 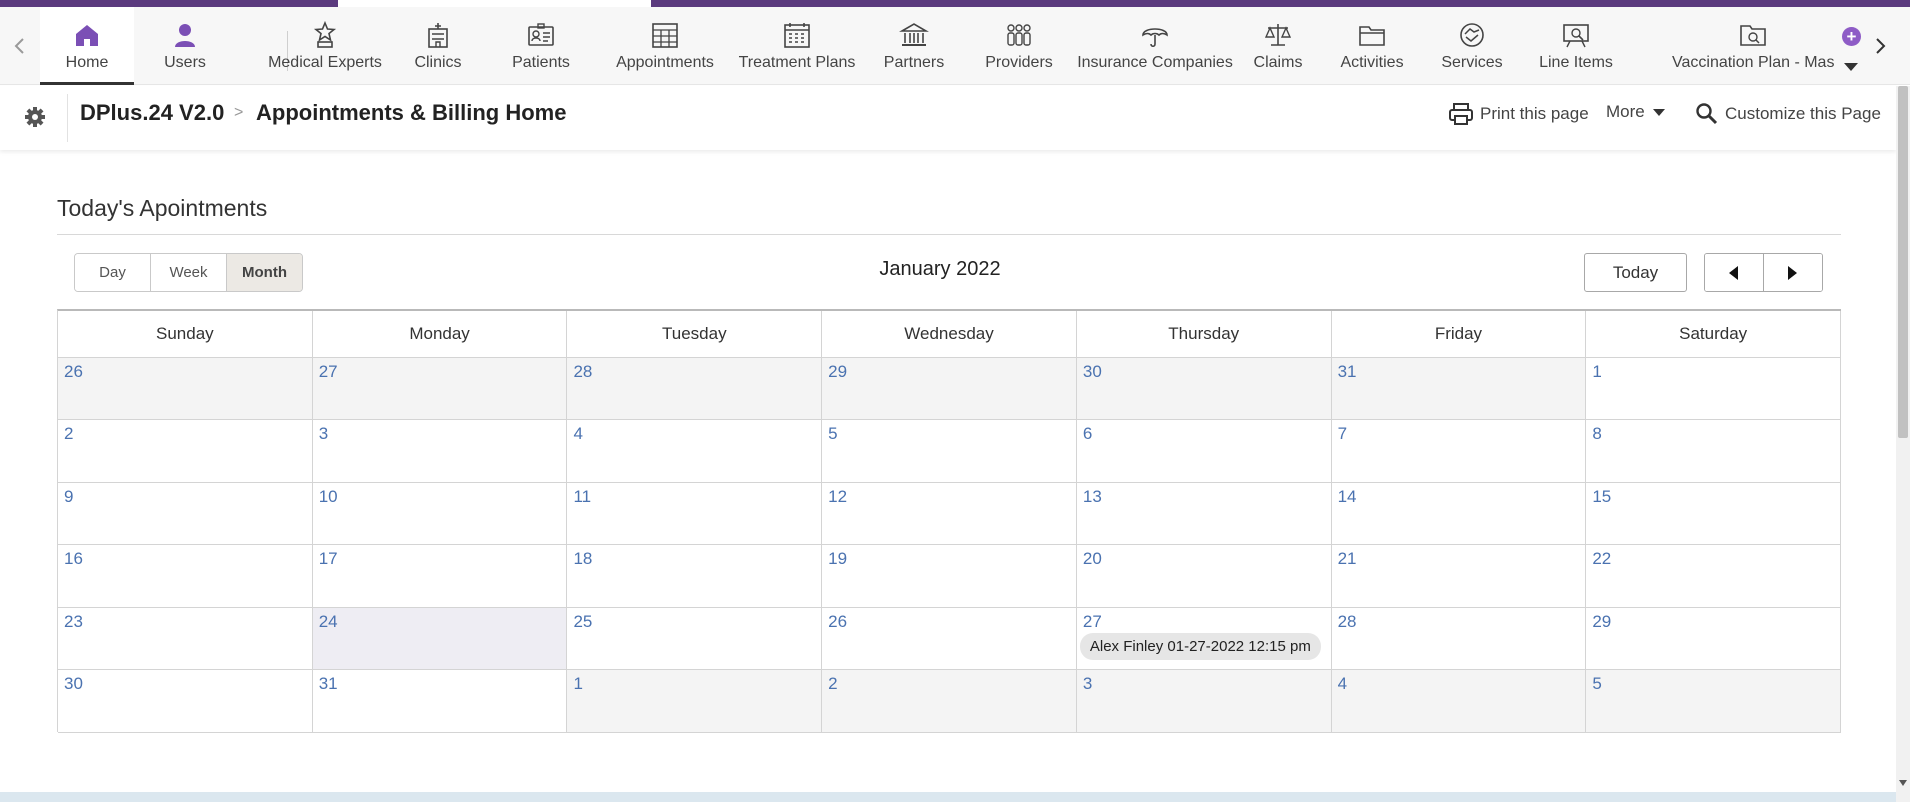 What do you see at coordinates (1518, 114) in the screenshot?
I see `print-page-button: Print this page` at bounding box center [1518, 114].